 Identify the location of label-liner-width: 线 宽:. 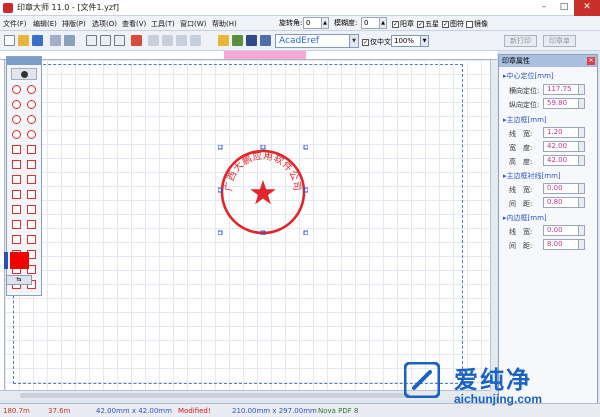
(521, 190).